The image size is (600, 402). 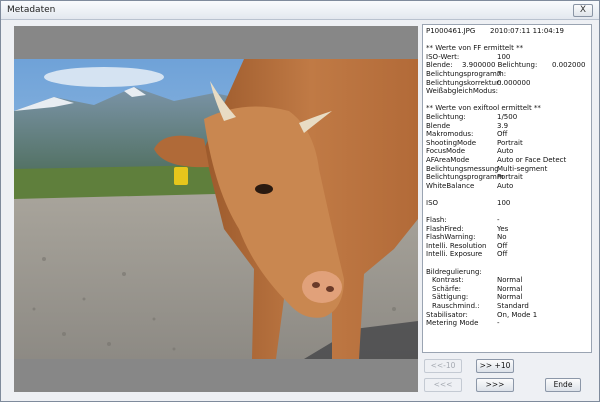 I want to click on metadata-key: Belichtungsprogramm, so click(x=465, y=177).